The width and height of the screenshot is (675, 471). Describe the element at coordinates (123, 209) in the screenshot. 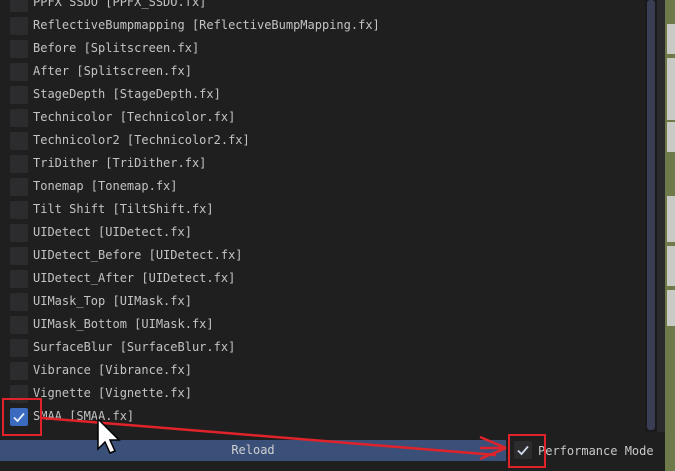

I see `effect-label: Tilt Shift [TiltShift.fx]` at that location.